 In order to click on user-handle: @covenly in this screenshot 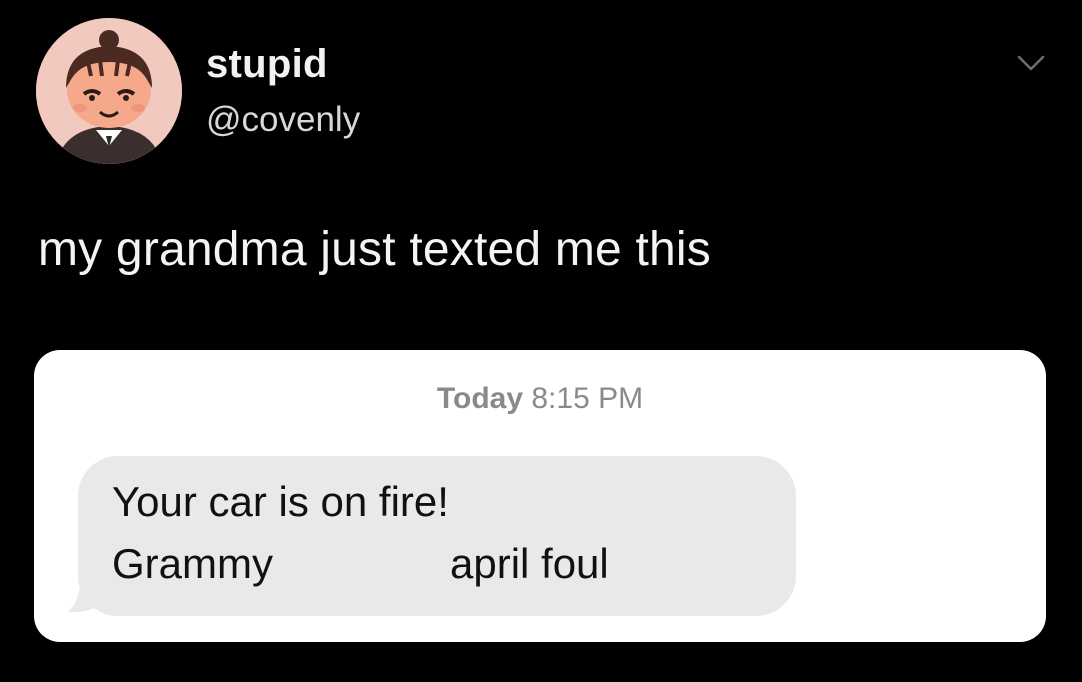, I will do `click(283, 120)`.